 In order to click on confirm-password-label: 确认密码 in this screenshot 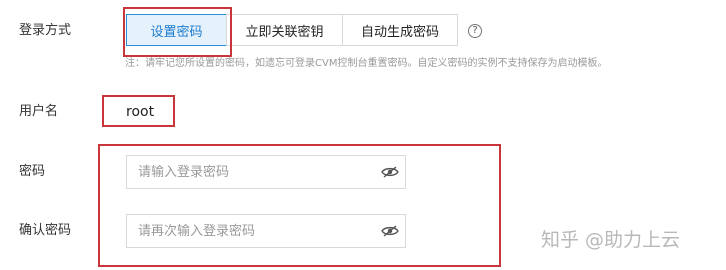, I will do `click(45, 230)`.